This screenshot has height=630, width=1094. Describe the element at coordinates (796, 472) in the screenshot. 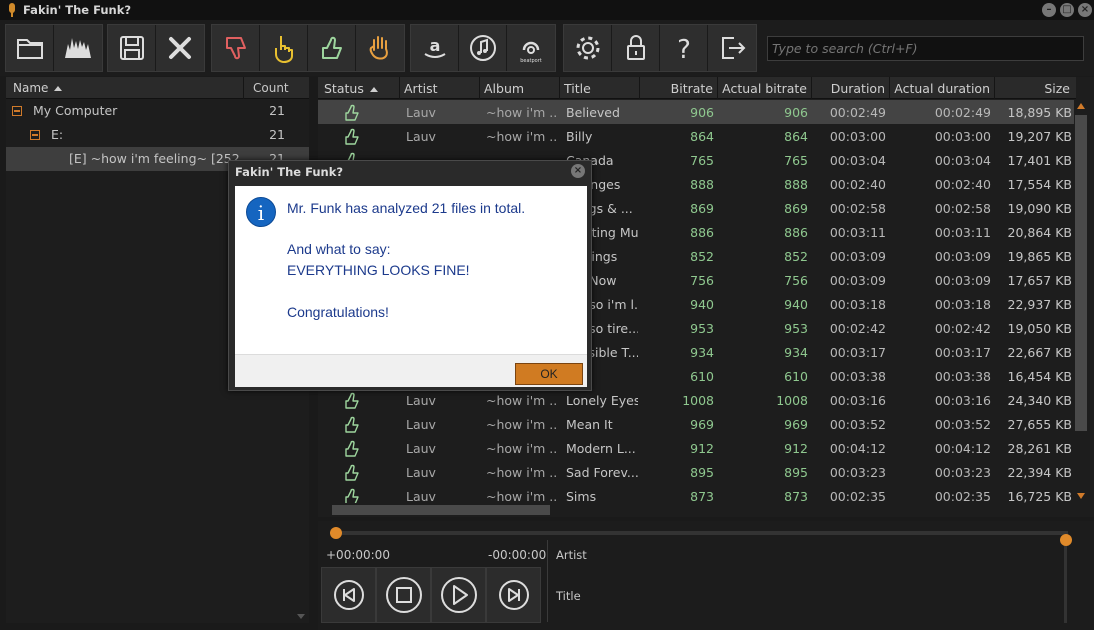

I see `cell-actual-bitrate: 895` at that location.